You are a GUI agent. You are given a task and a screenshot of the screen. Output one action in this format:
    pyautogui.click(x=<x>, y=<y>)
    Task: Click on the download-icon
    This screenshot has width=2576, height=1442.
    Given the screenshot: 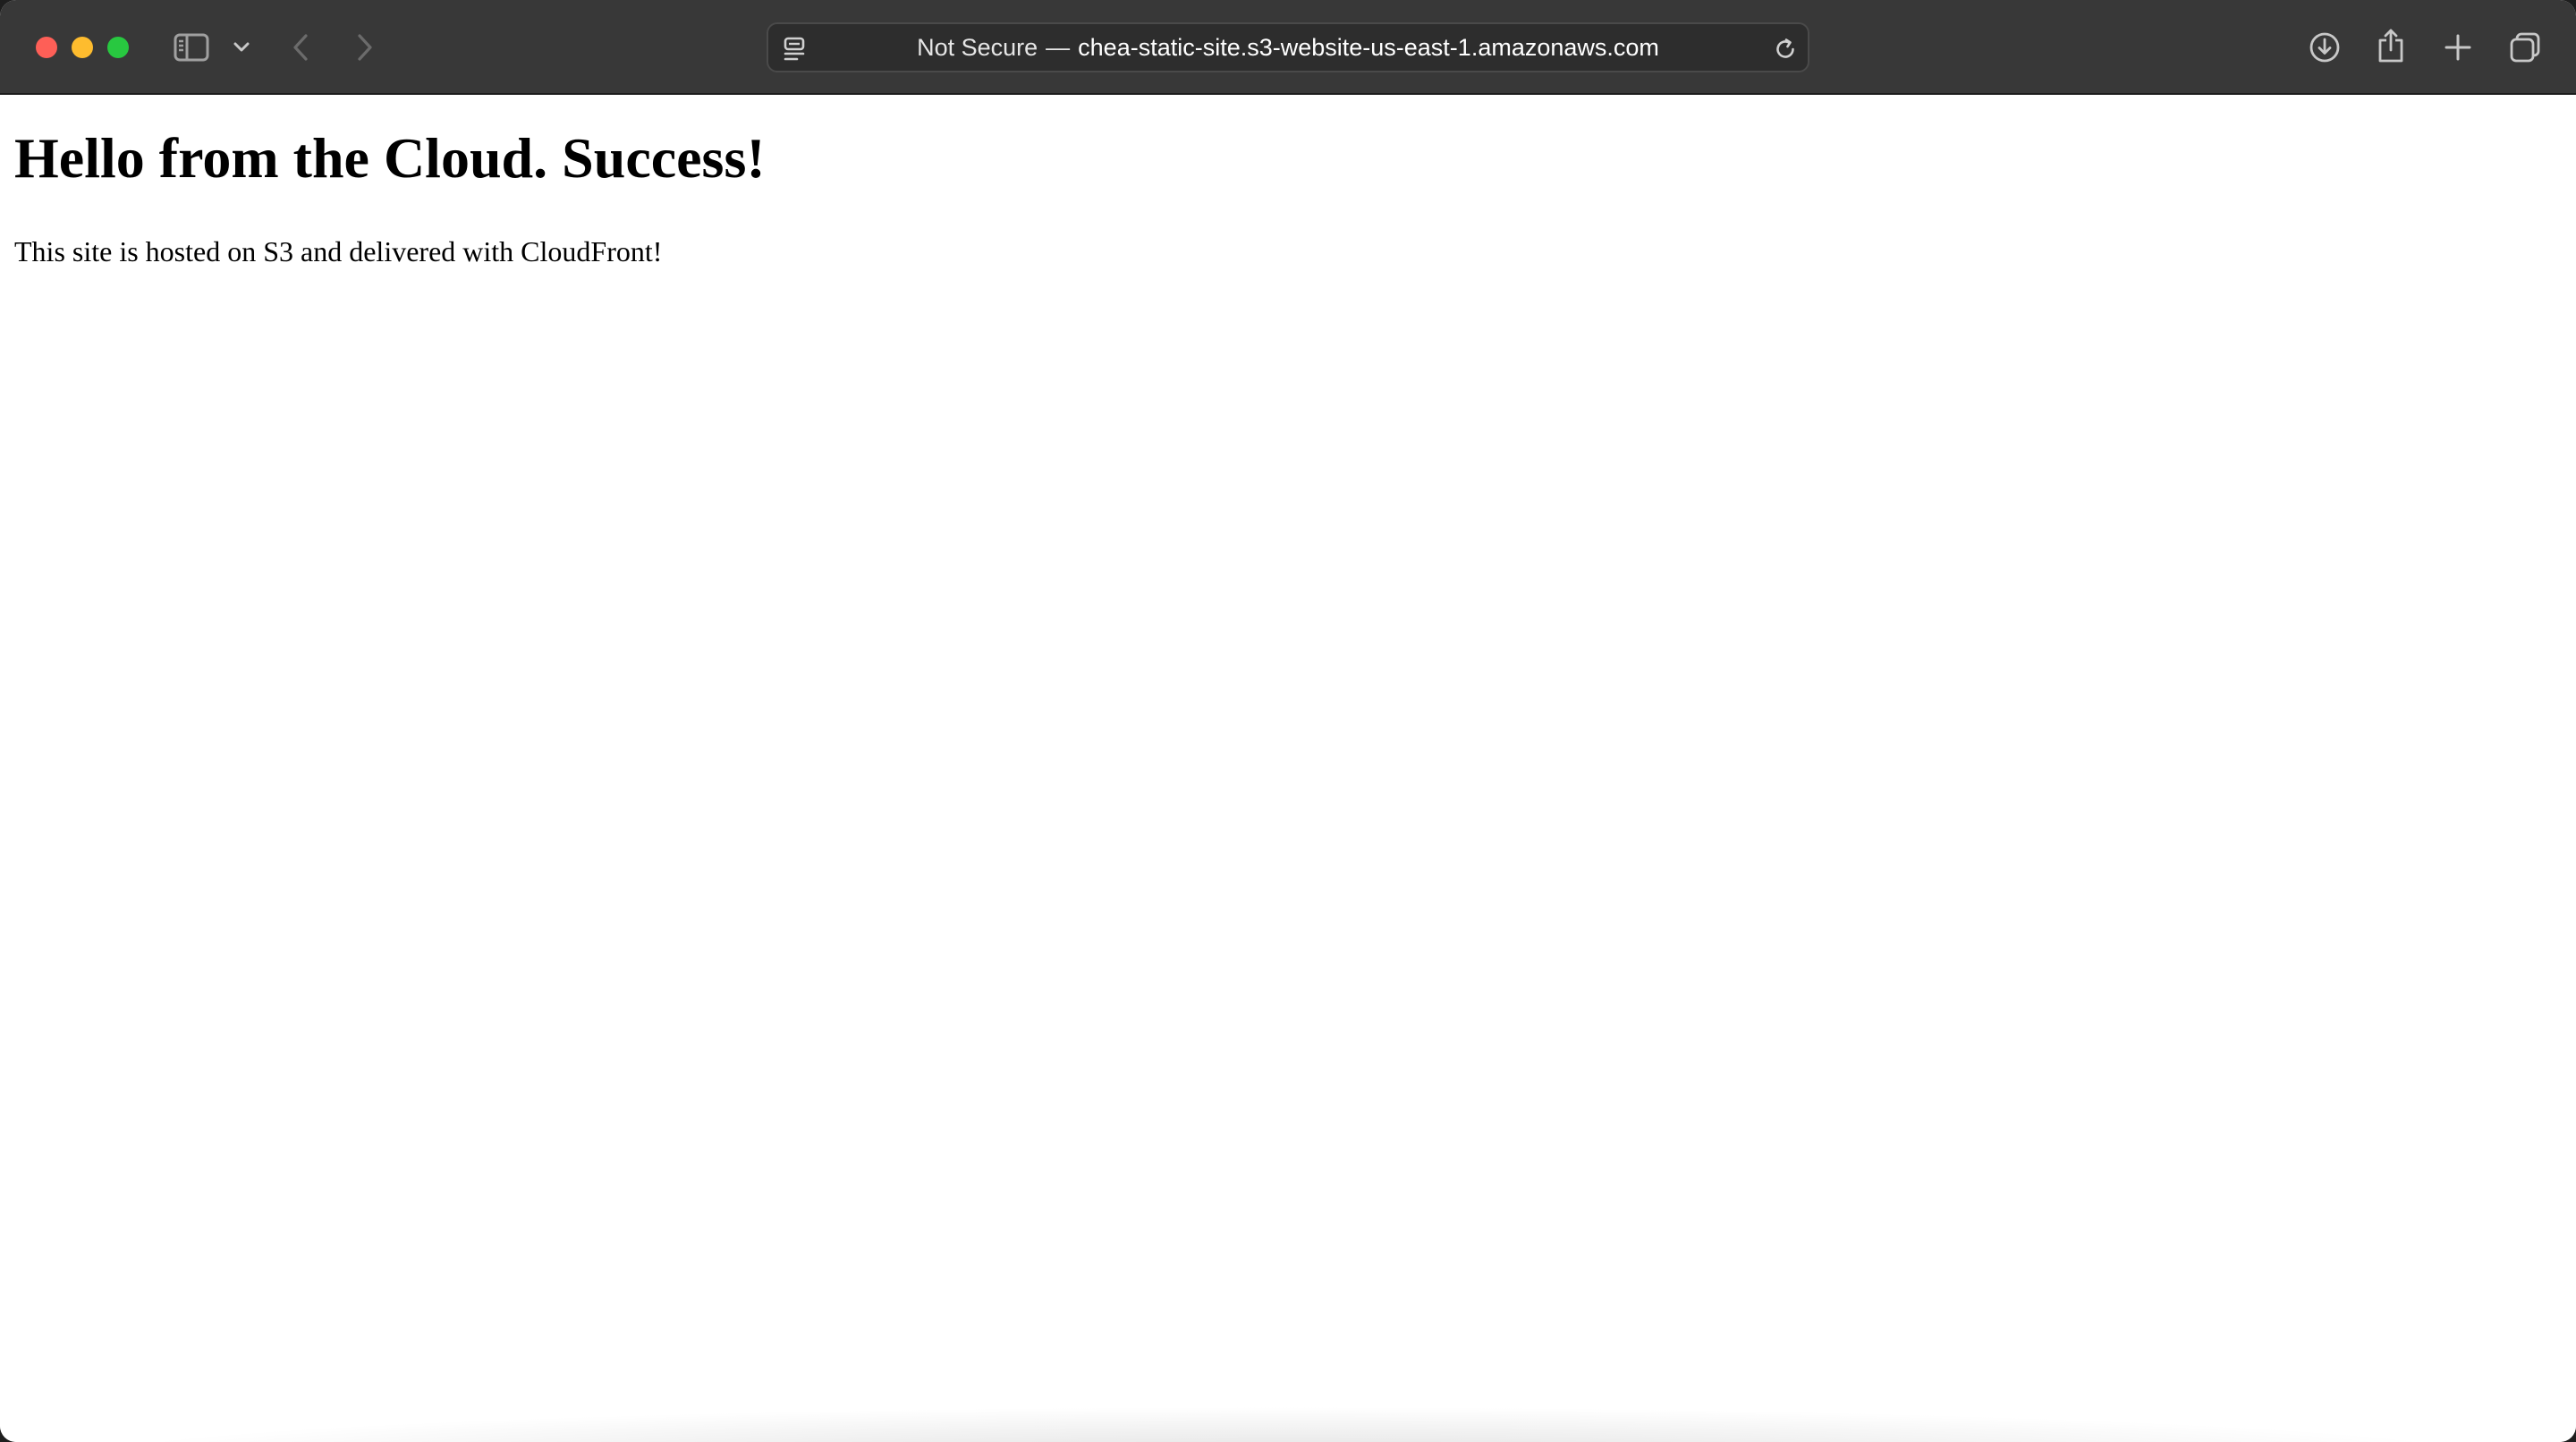 What is the action you would take?
    pyautogui.click(x=2324, y=47)
    